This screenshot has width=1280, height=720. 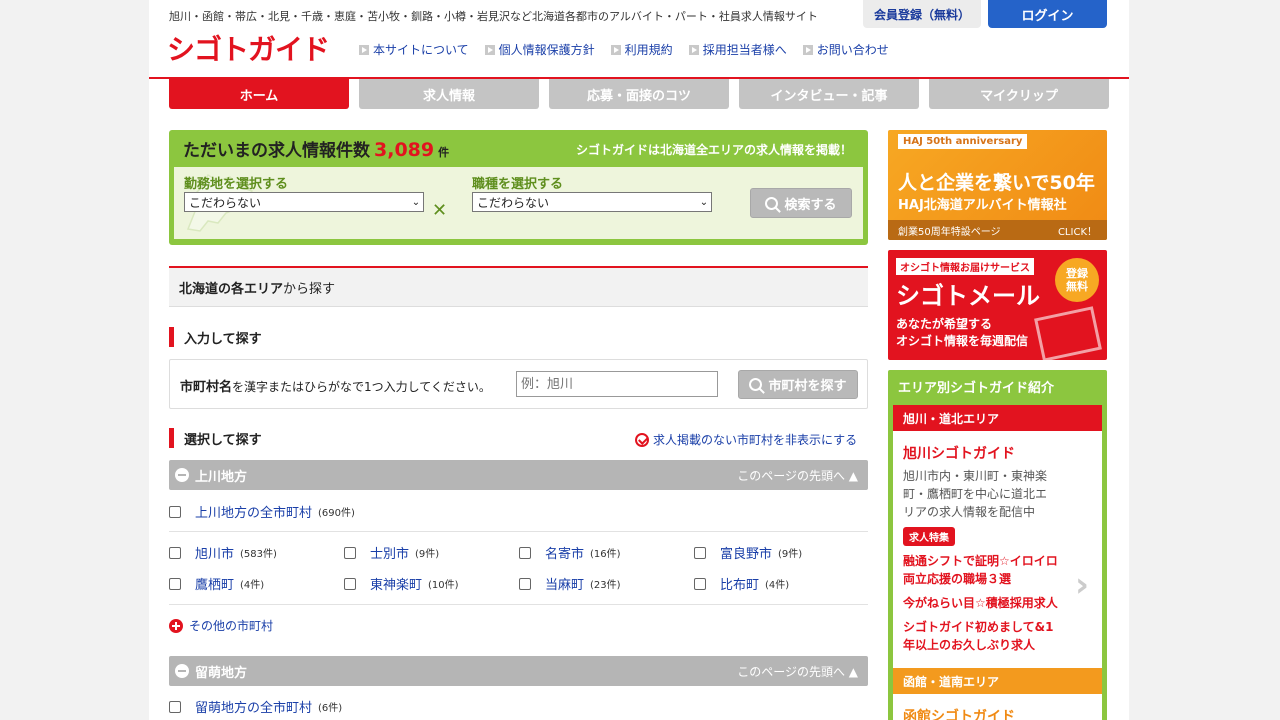 I want to click on town-item: 旭川市 (583件), so click(x=223, y=552).